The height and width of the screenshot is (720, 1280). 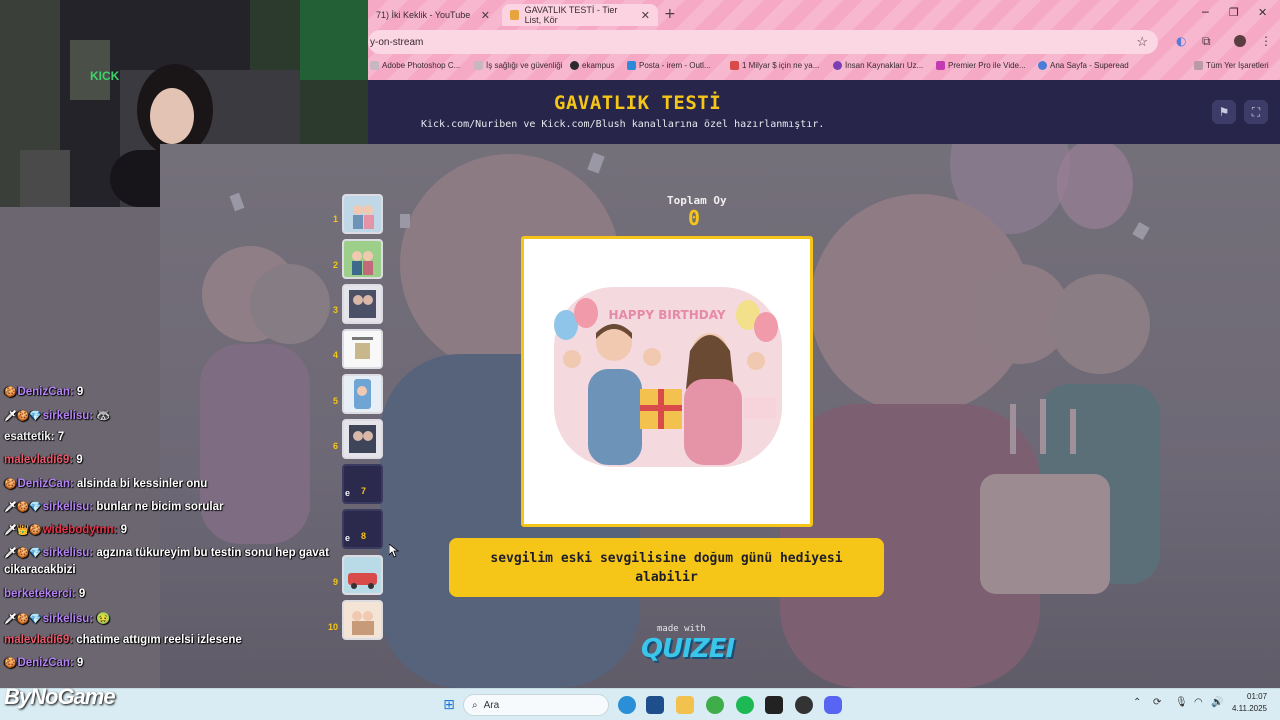 I want to click on thumbnail-number: 10, so click(x=332, y=627).